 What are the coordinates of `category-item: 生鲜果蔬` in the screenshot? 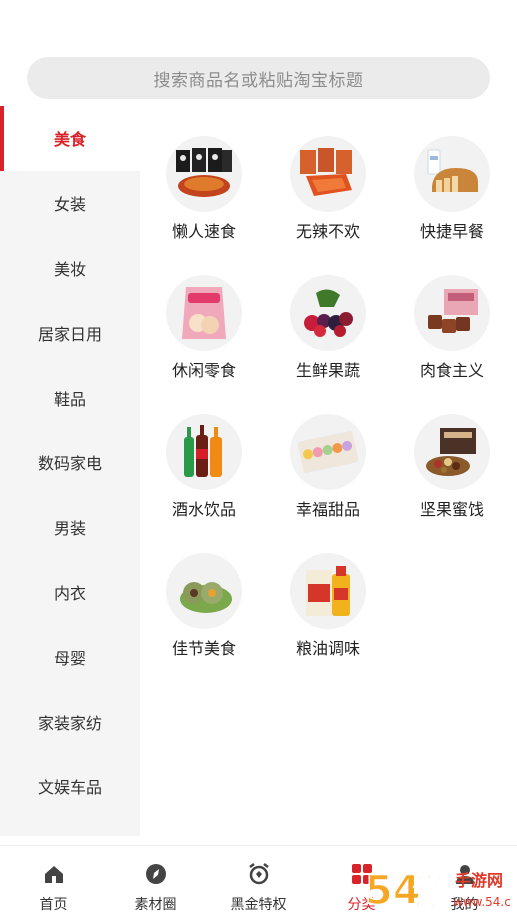 It's located at (328, 340).